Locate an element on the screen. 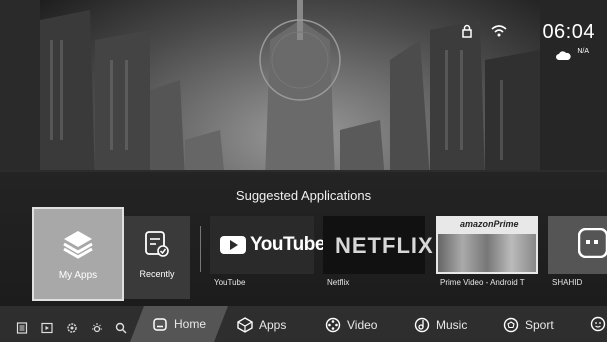 This screenshot has width=607, height=342. tab-sport: Sport is located at coordinates (528, 325).